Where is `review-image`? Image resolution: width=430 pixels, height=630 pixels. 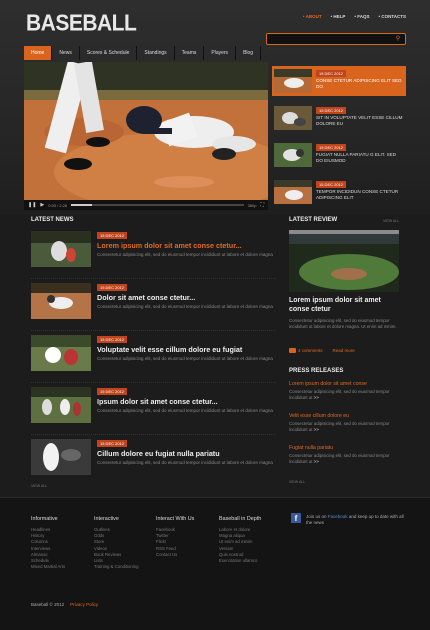 review-image is located at coordinates (344, 261).